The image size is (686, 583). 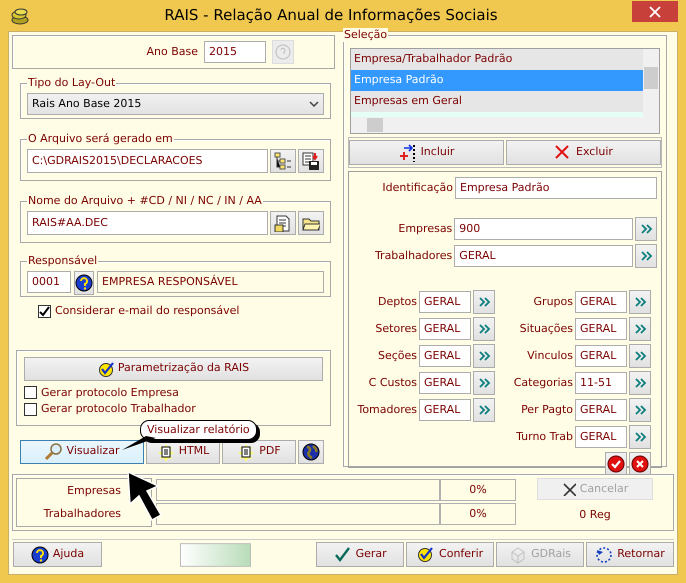 What do you see at coordinates (283, 161) in the screenshot?
I see `folder-tree-button` at bounding box center [283, 161].